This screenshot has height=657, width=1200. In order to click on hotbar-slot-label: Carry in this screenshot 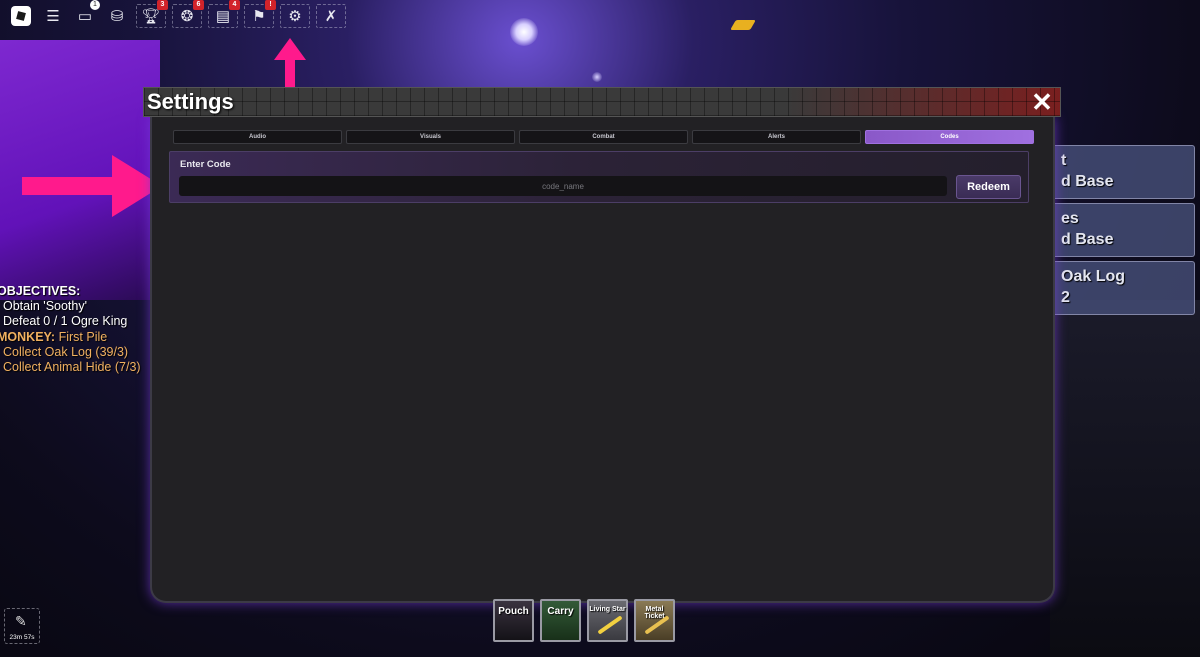, I will do `click(560, 611)`.